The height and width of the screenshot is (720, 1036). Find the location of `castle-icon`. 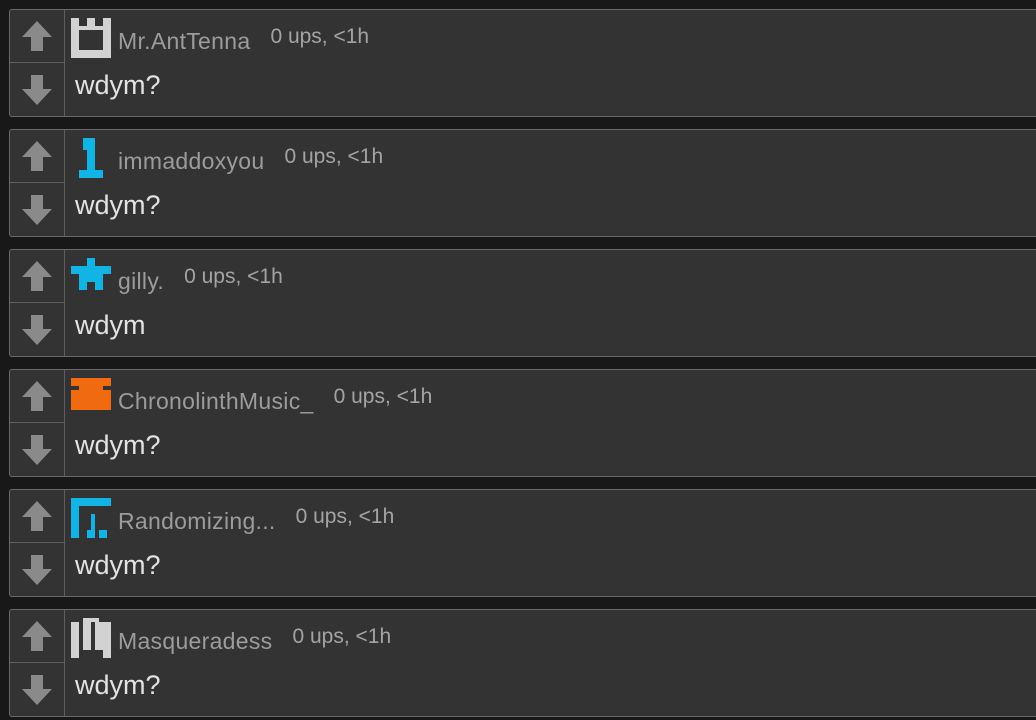

castle-icon is located at coordinates (91, 38).